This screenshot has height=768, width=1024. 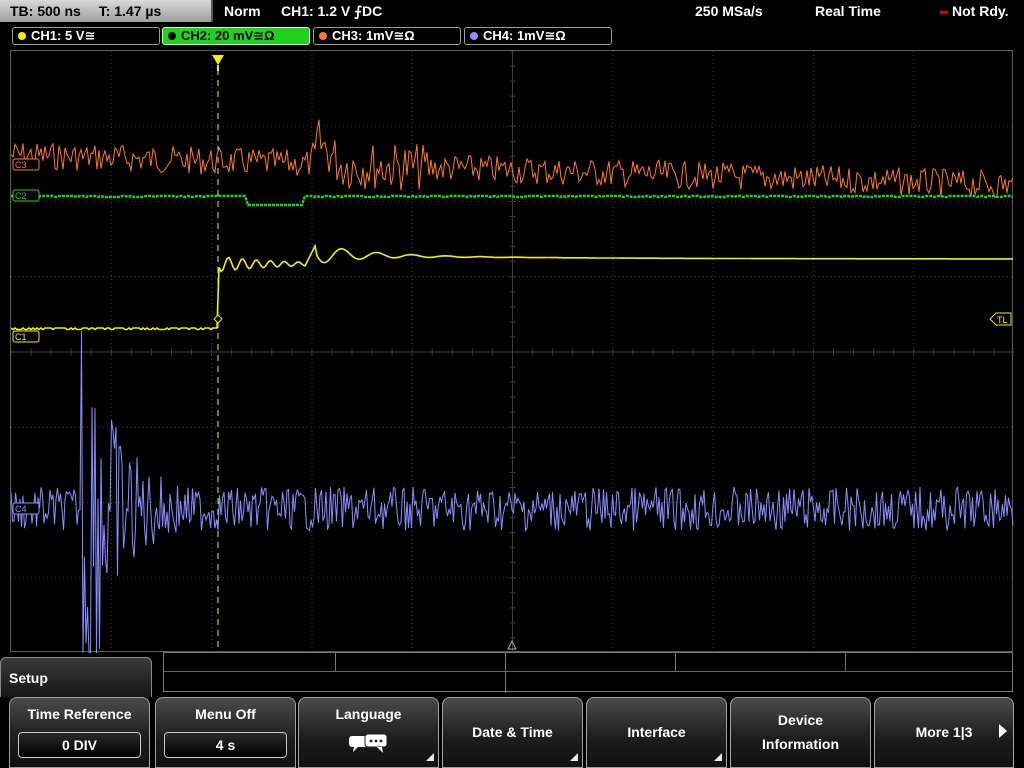 What do you see at coordinates (373, 35) in the screenshot?
I see `channel-tab-label: CH3: 1mV≅Ω` at bounding box center [373, 35].